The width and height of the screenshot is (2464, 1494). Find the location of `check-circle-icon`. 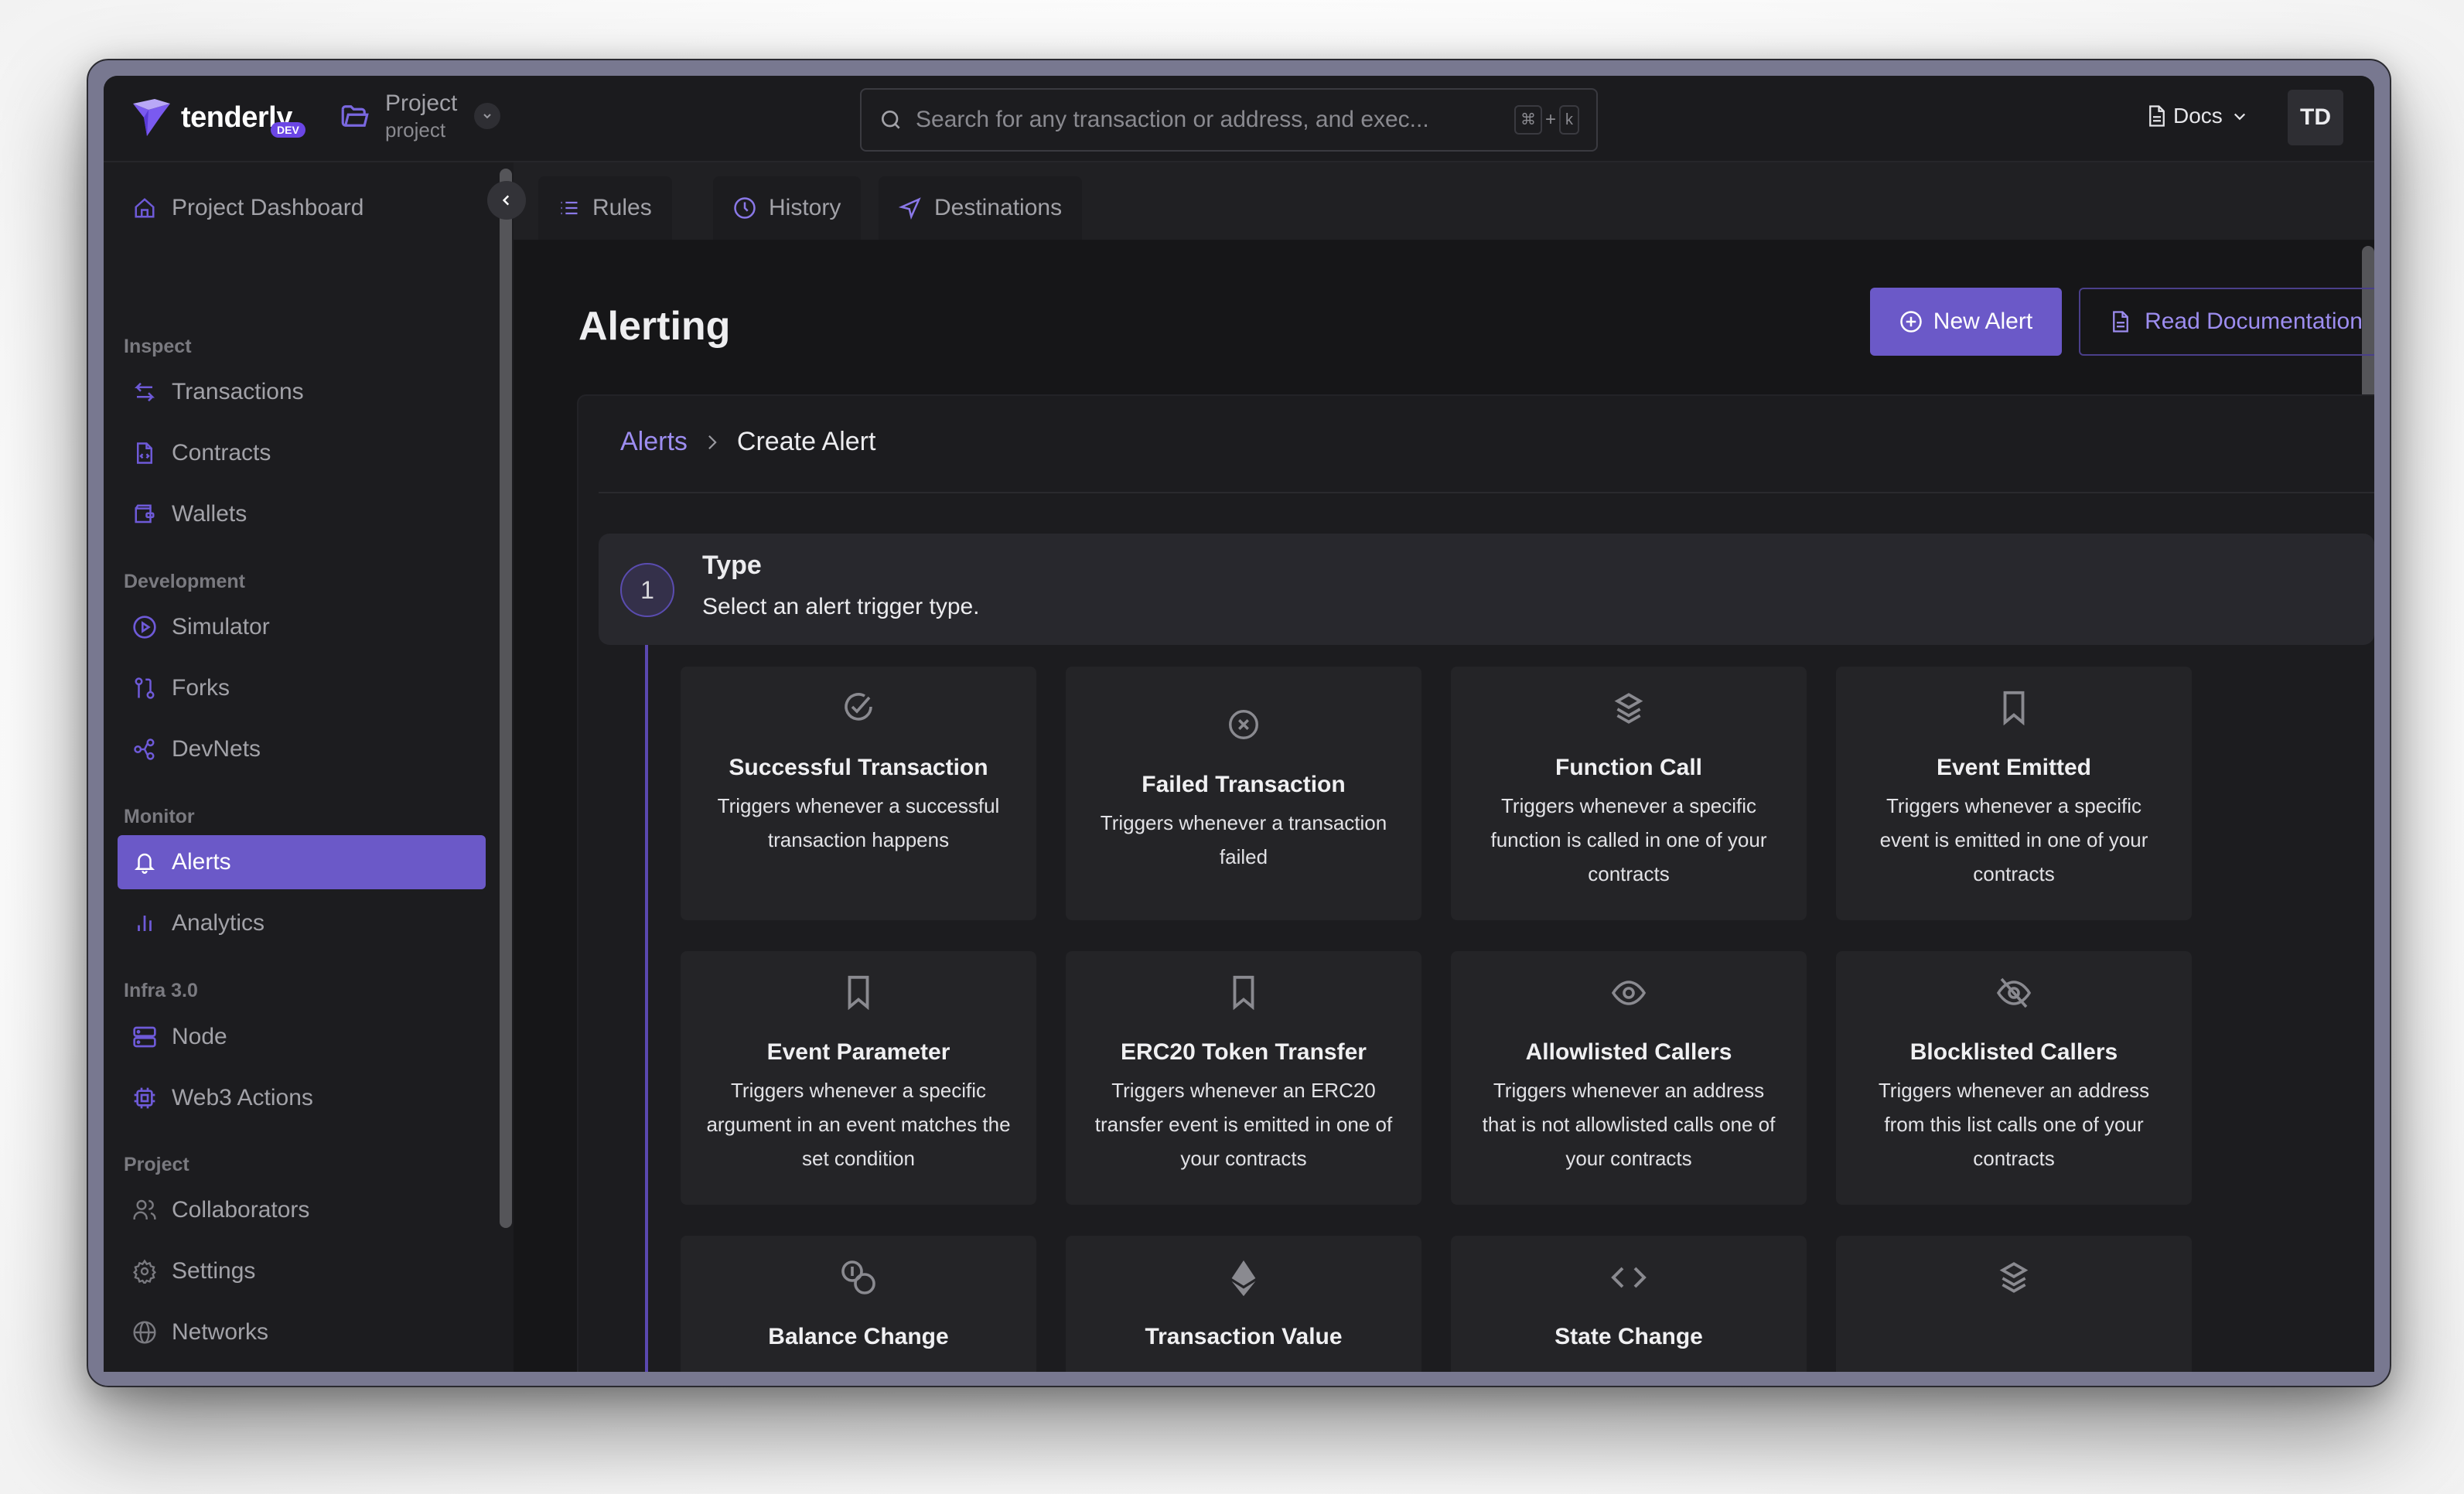

check-circle-icon is located at coordinates (859, 708).